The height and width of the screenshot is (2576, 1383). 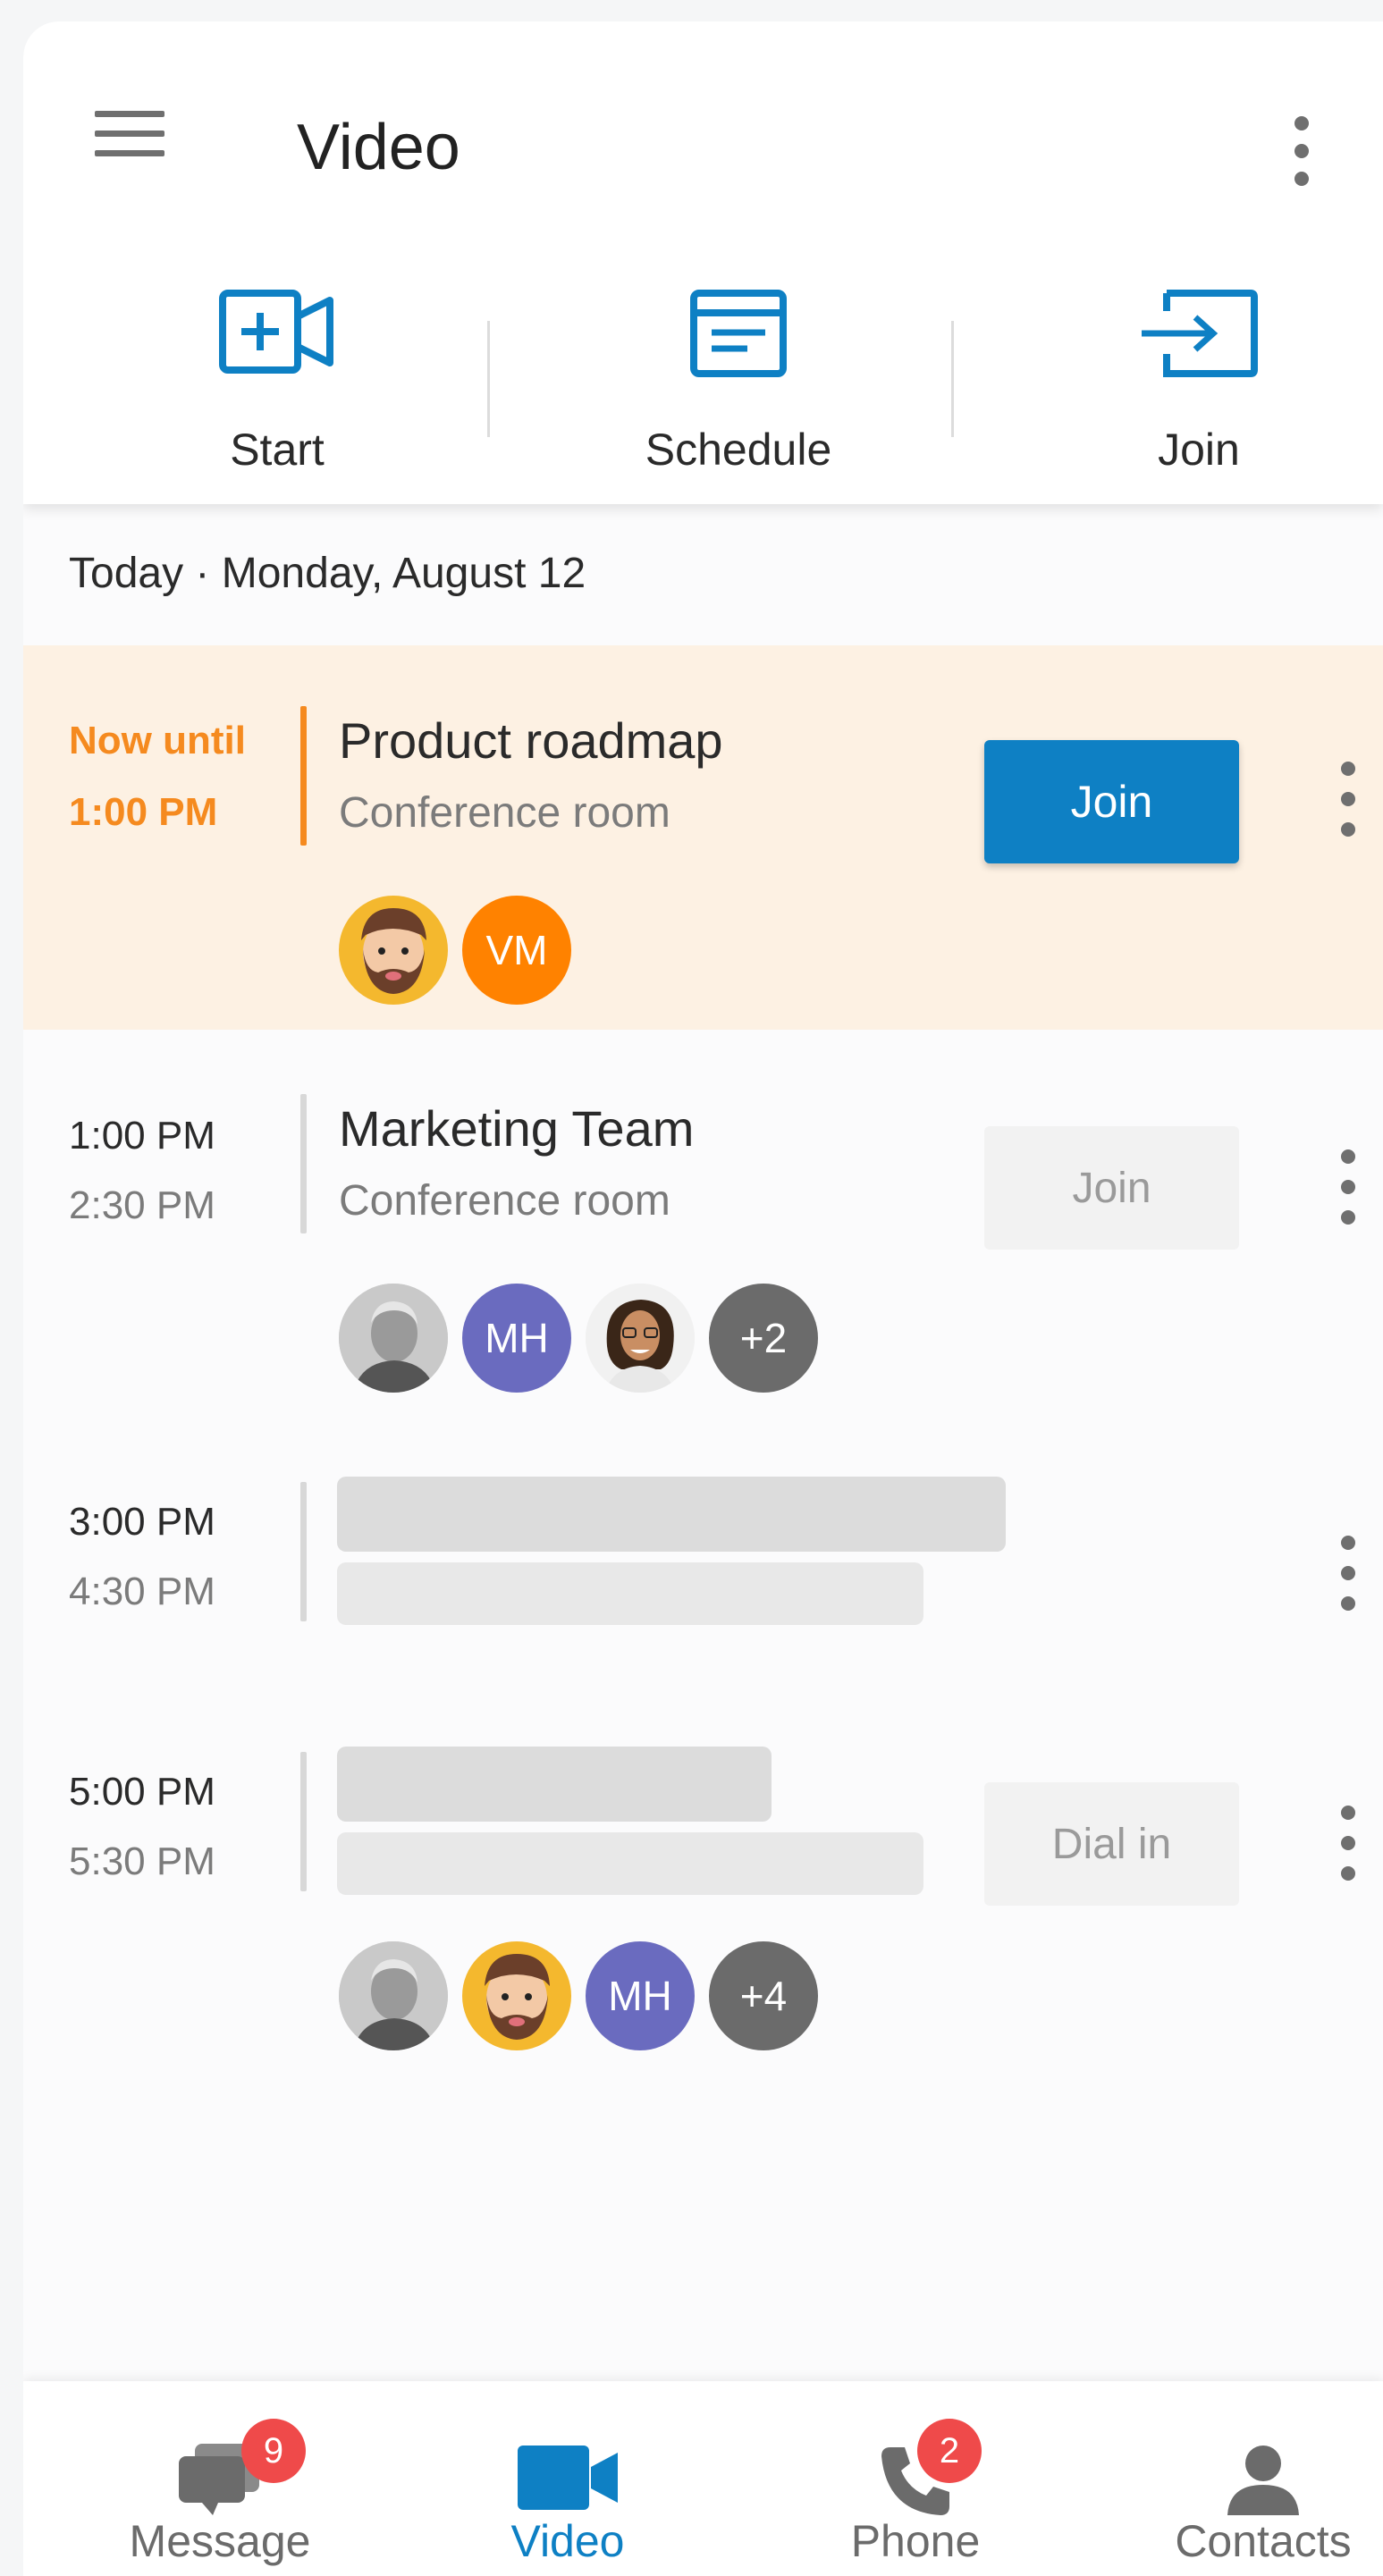 What do you see at coordinates (157, 741) in the screenshot?
I see `meeting-start-time: Now until` at bounding box center [157, 741].